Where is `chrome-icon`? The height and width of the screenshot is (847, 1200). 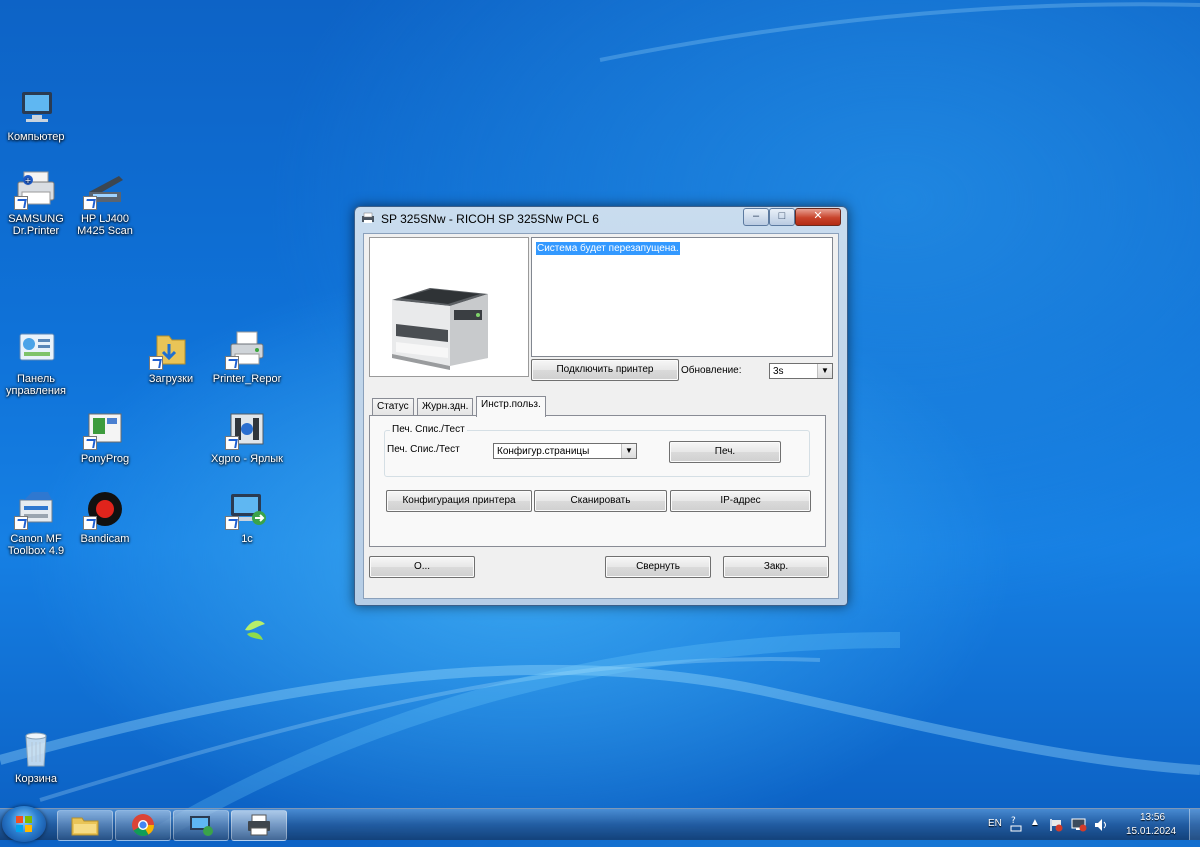 chrome-icon is located at coordinates (143, 825).